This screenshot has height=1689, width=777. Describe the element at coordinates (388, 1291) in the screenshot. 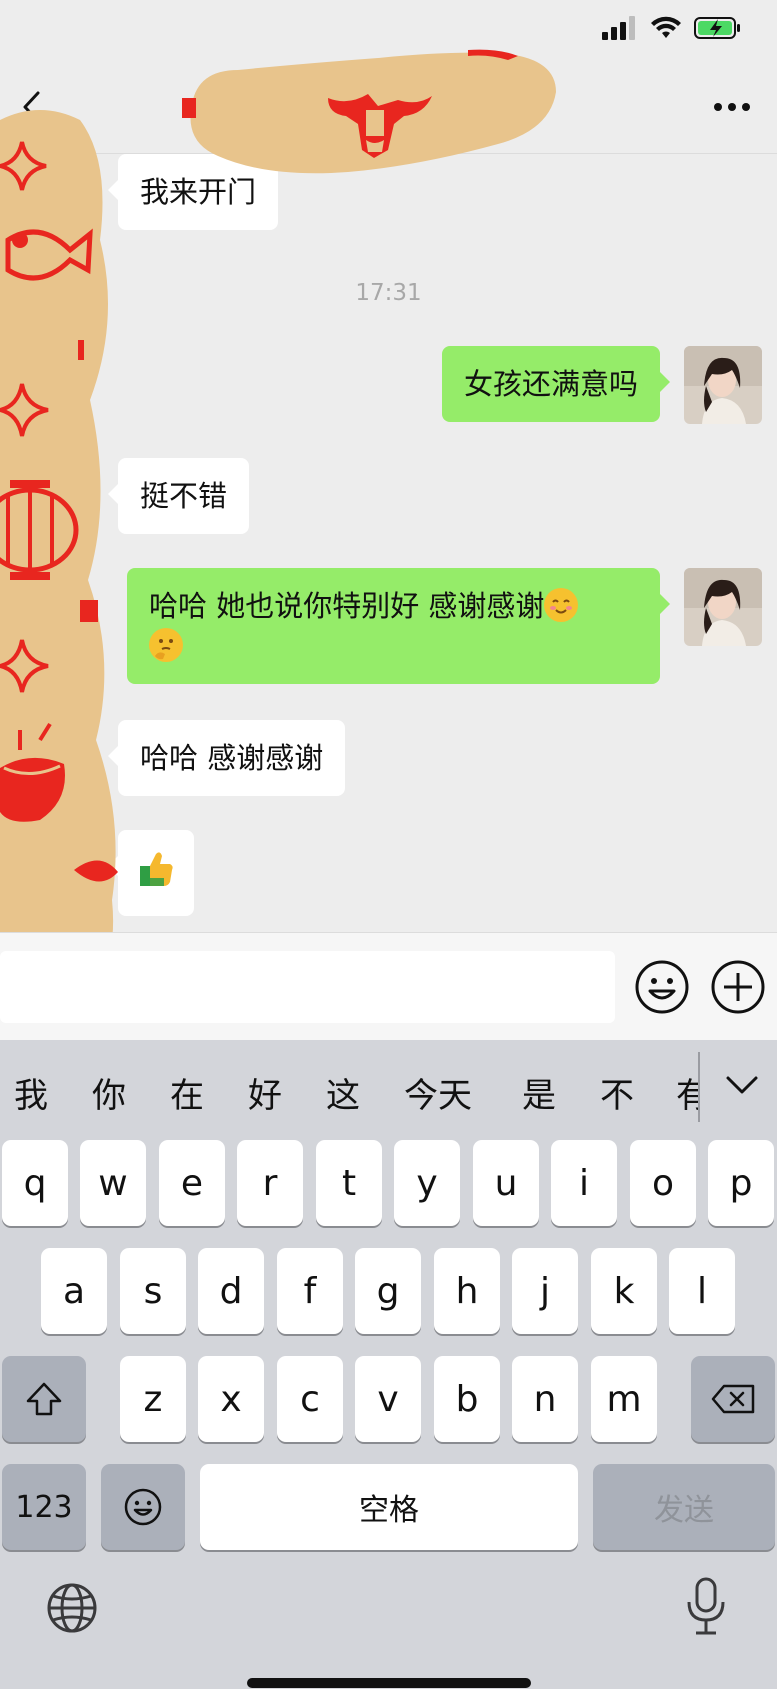

I see `key-g: g` at that location.